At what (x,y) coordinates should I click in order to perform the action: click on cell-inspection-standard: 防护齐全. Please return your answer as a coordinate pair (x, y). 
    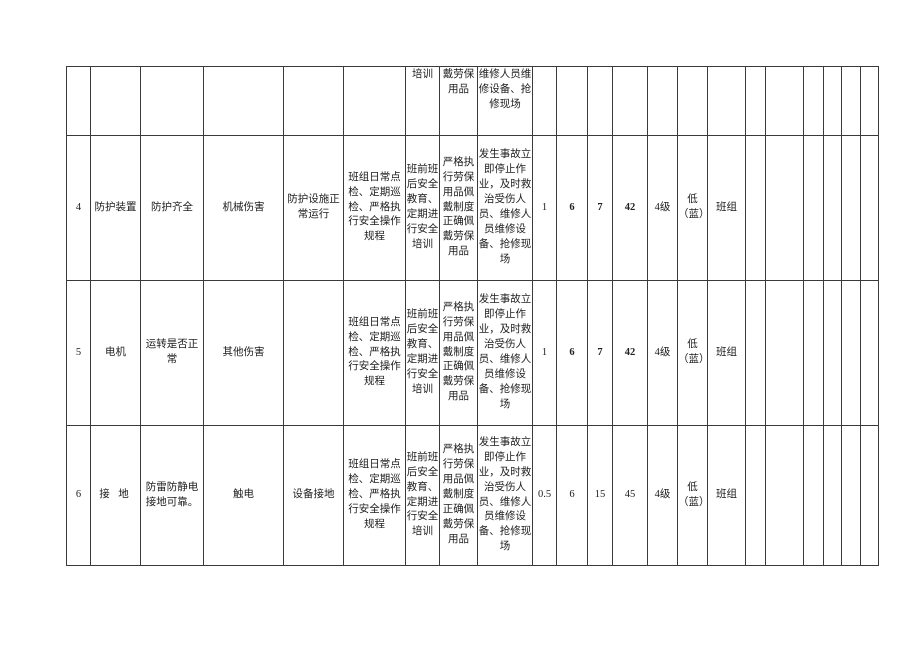
    Looking at the image, I should click on (172, 208).